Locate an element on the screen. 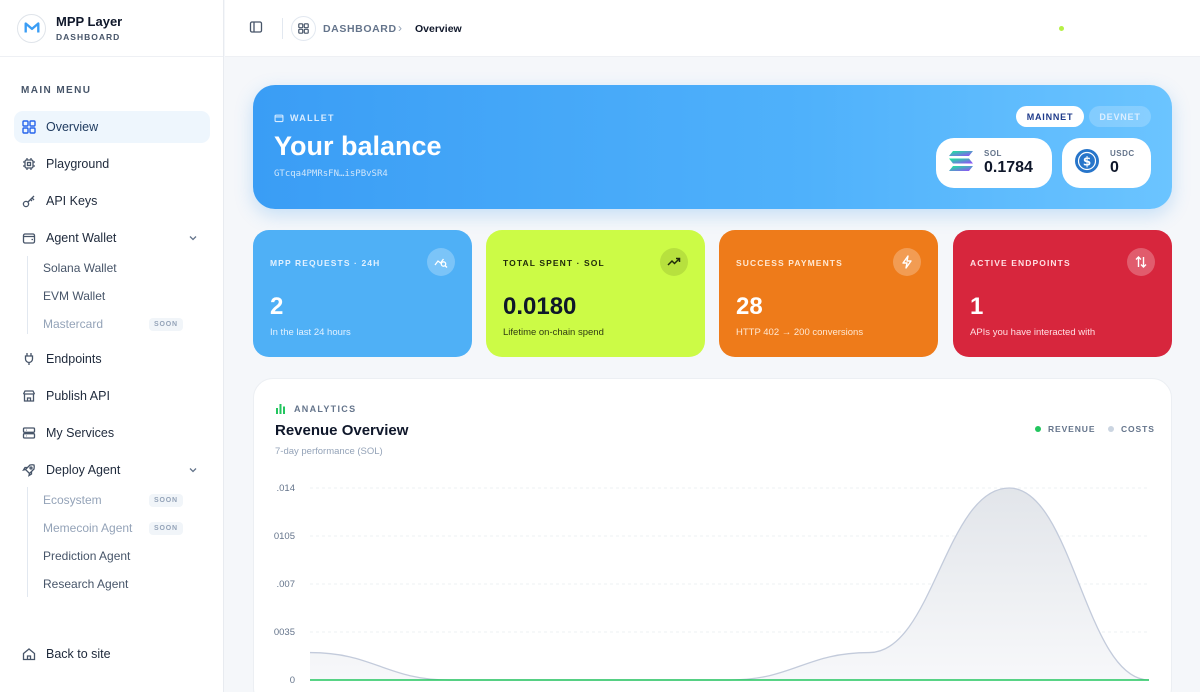  stat-value: 1 is located at coordinates (977, 306).